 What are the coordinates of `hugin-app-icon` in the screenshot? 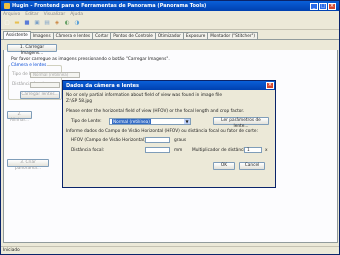 It's located at (7, 6).